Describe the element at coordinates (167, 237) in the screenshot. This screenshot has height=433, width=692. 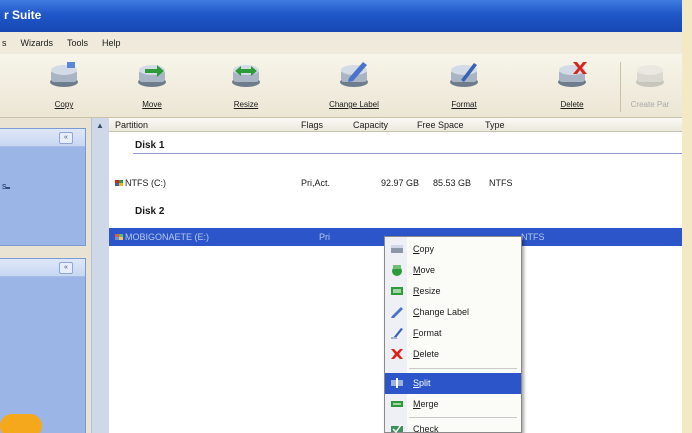
I see `partition-name: MOBIGONAETE (E:)` at that location.